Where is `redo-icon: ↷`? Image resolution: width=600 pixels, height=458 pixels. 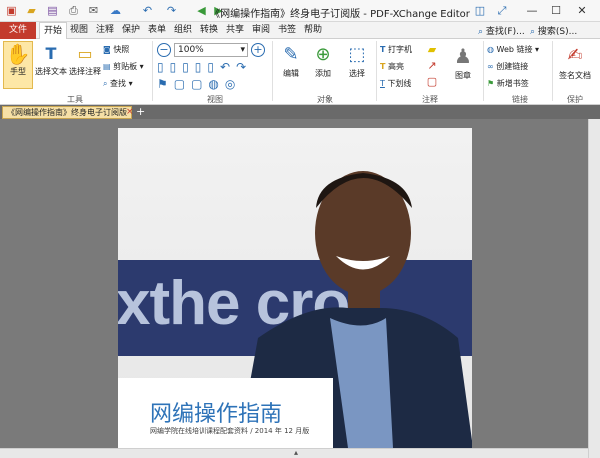 redo-icon: ↷ is located at coordinates (171, 10).